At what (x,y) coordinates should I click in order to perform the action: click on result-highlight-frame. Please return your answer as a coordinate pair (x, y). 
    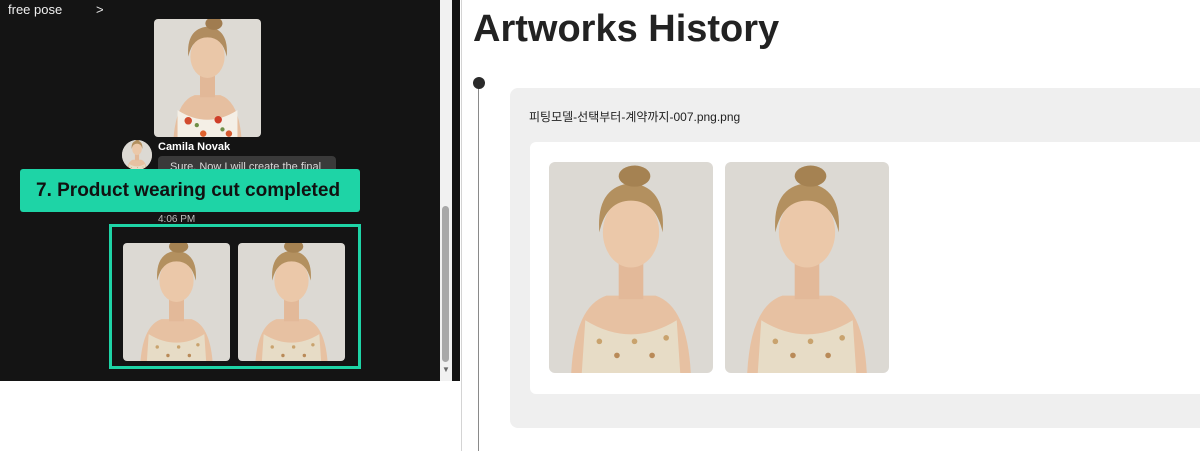
    Looking at the image, I should click on (235, 296).